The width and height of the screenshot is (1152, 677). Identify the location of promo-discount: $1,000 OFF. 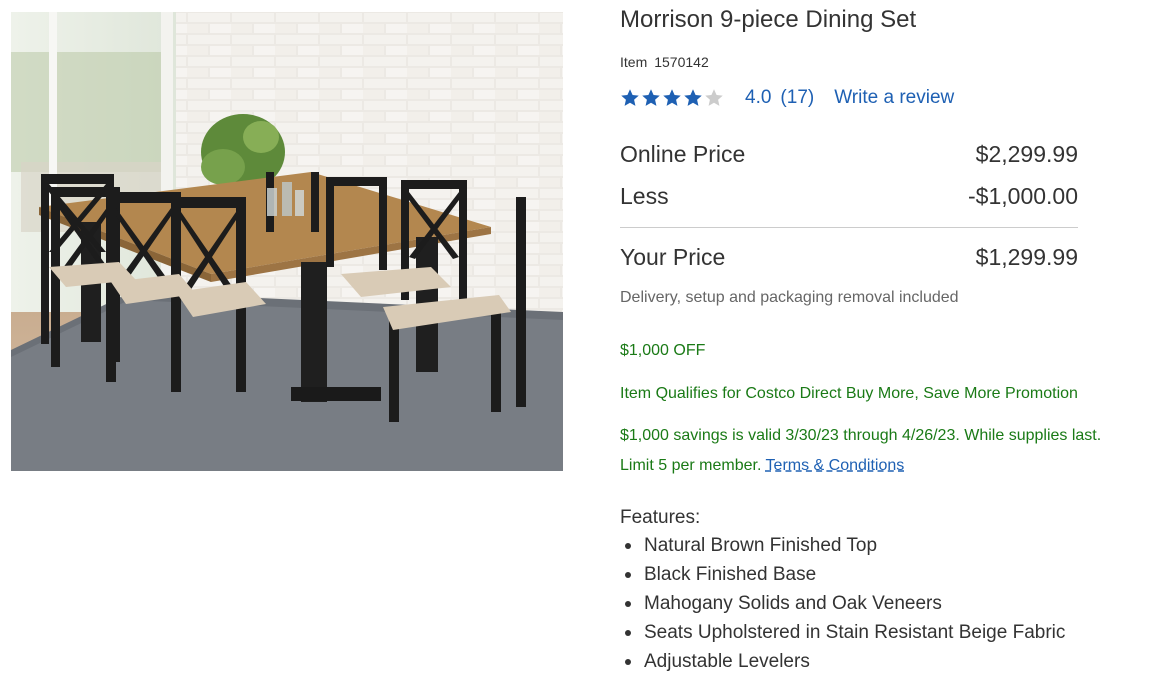
(663, 350).